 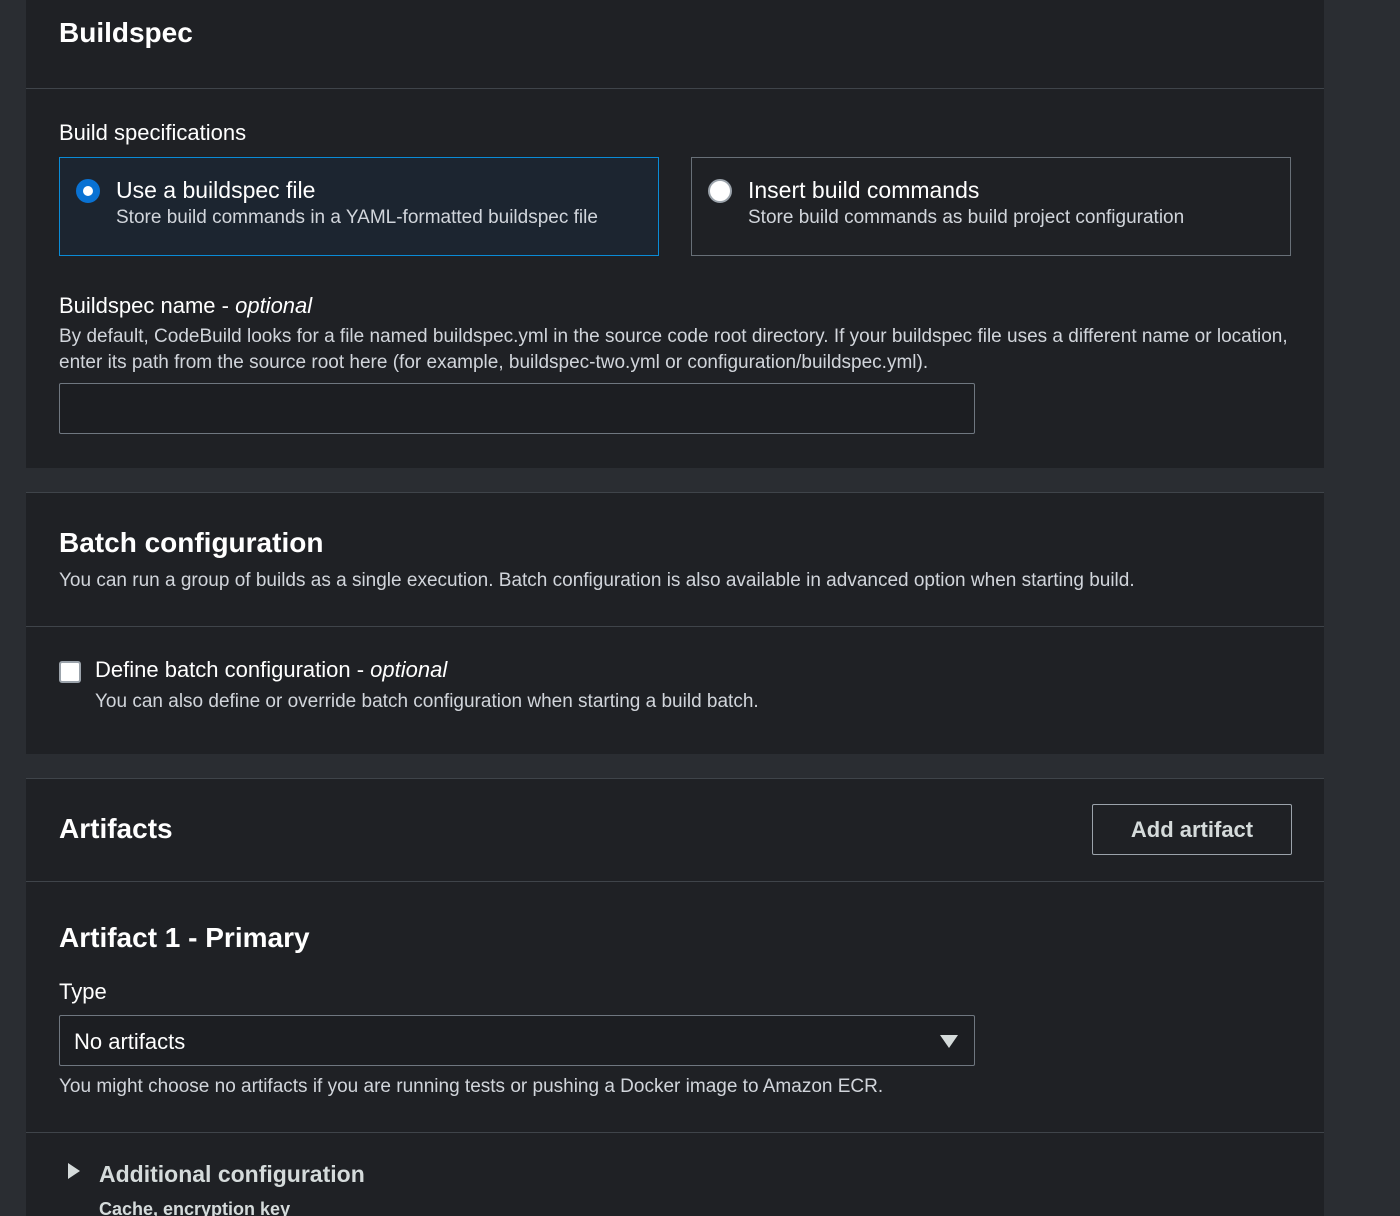 I want to click on type-selected-value: No artifacts, so click(x=130, y=1041).